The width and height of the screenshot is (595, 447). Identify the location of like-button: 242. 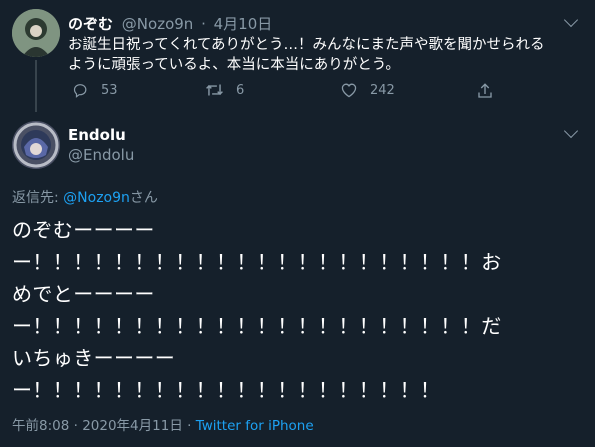
(367, 90).